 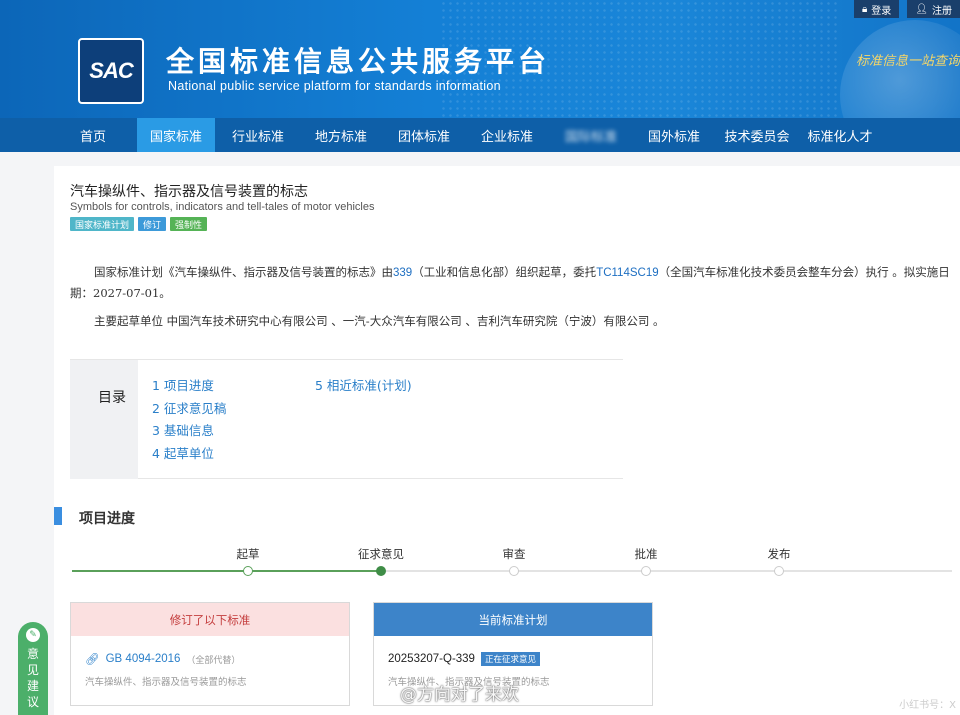 I want to click on section-title-progress: 项目进度, so click(x=107, y=519).